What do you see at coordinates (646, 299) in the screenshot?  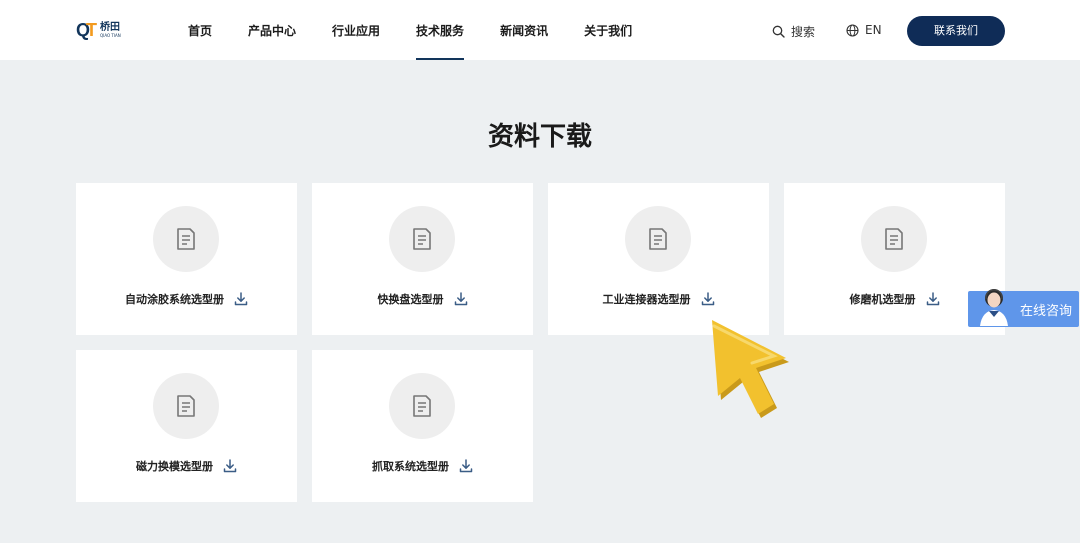 I see `card-label: 工业连接器选型册` at bounding box center [646, 299].